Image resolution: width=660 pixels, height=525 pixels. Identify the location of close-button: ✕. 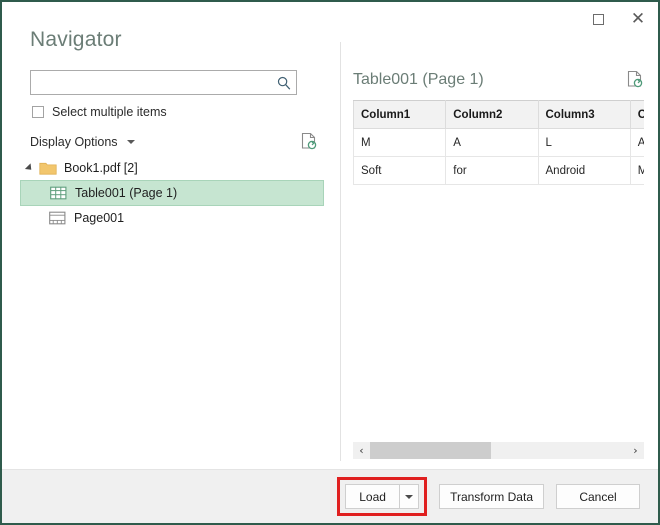
(638, 19).